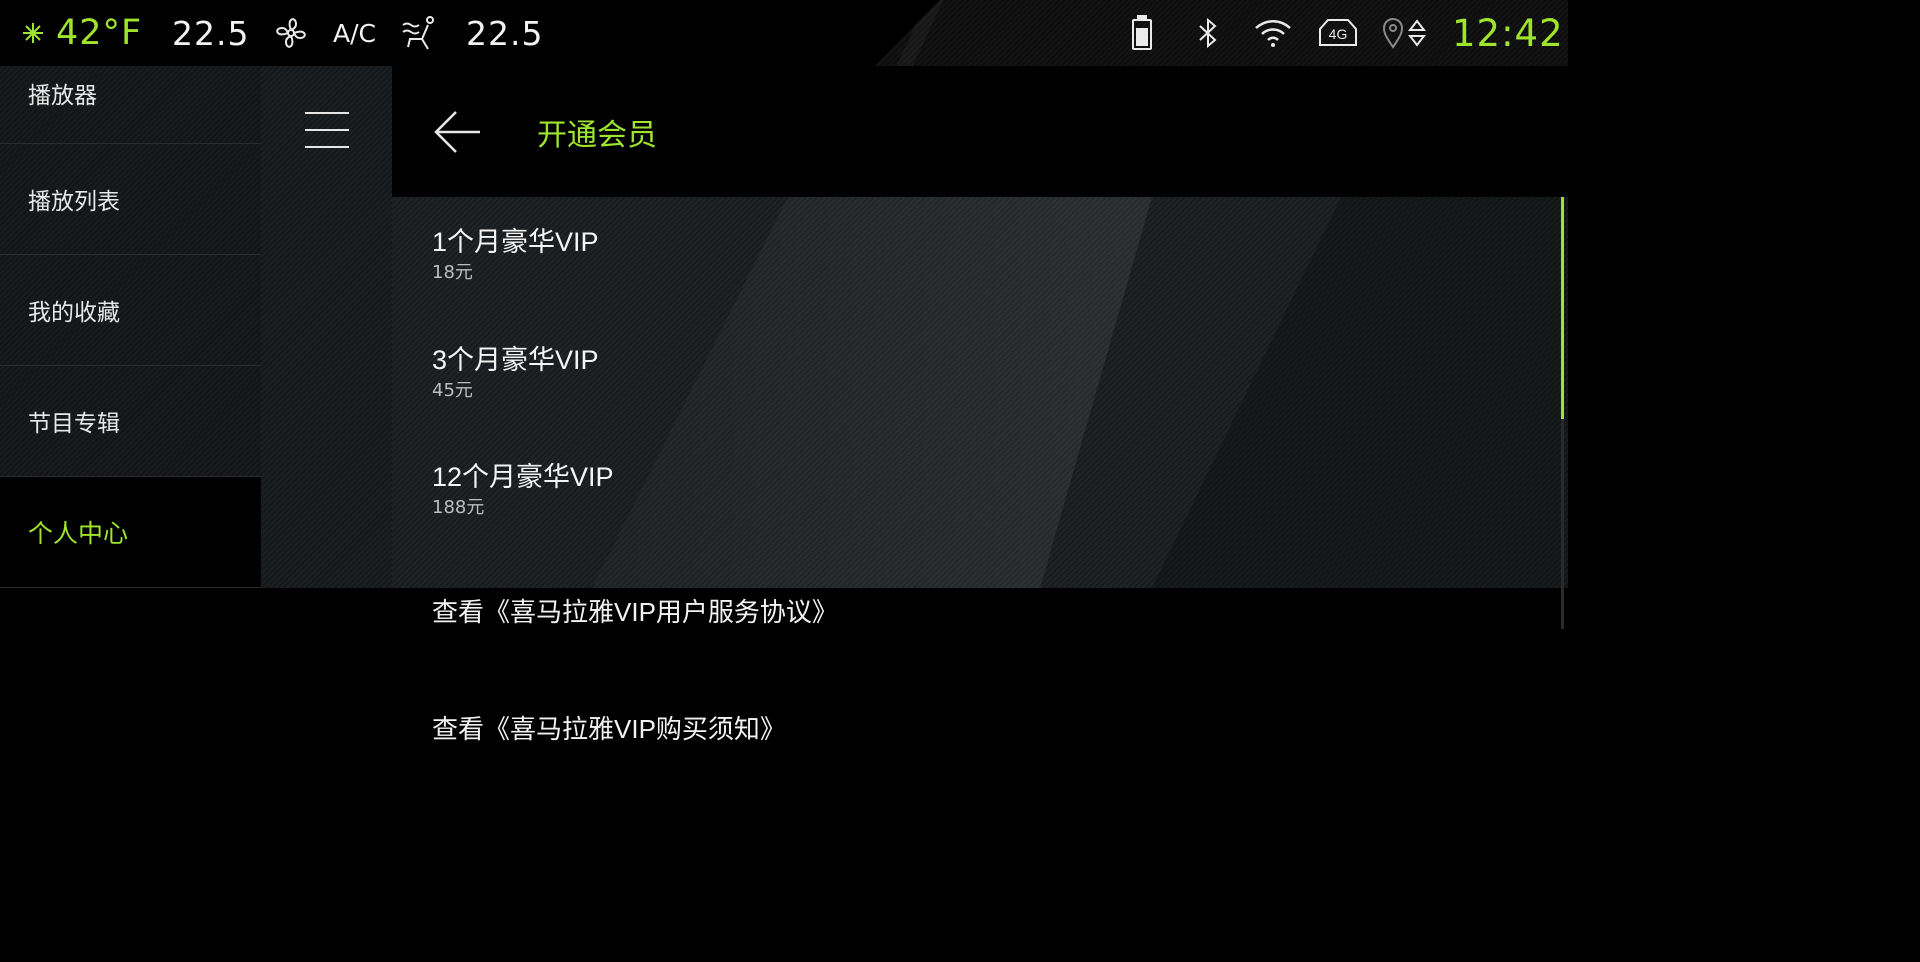  I want to click on vip-plan-name: 3个月豪华VIP, so click(515, 360).